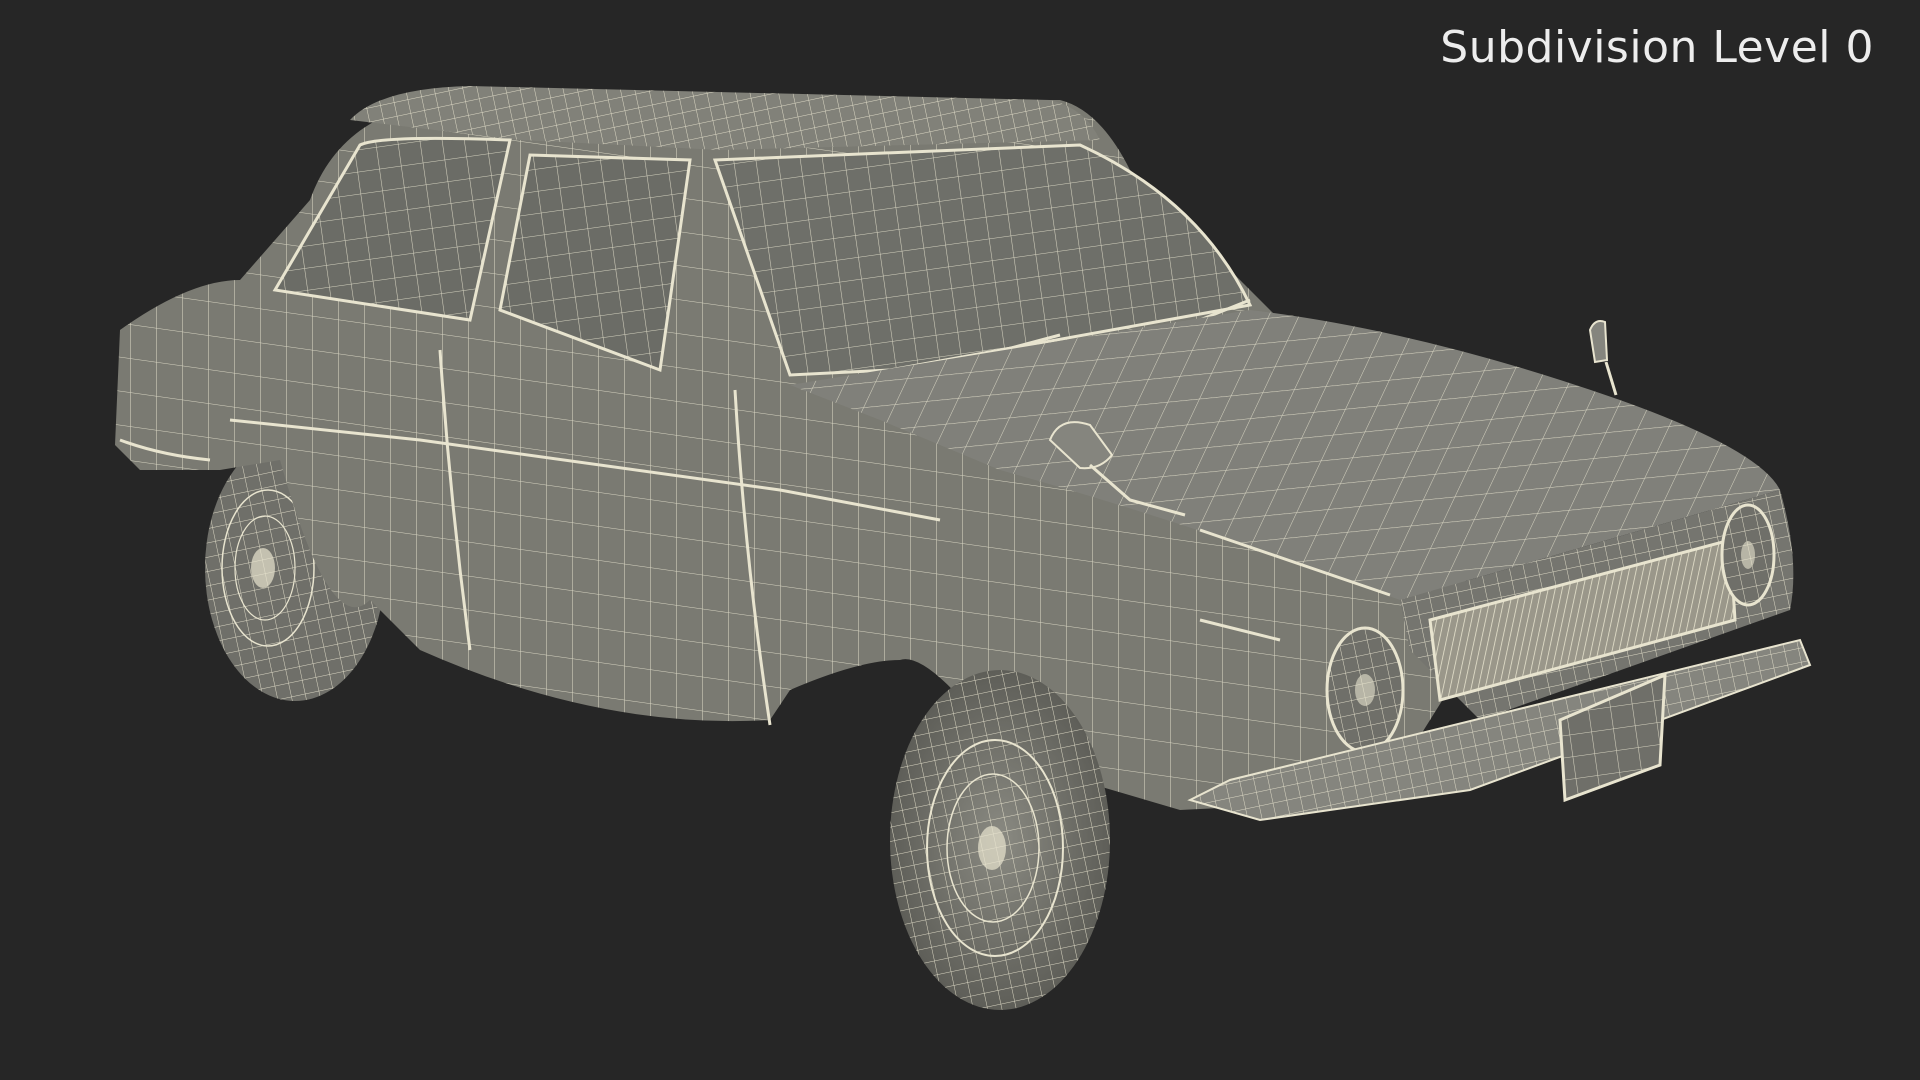 This screenshot has width=1920, height=1080. I want to click on right-side-mirror, so click(1603, 358).